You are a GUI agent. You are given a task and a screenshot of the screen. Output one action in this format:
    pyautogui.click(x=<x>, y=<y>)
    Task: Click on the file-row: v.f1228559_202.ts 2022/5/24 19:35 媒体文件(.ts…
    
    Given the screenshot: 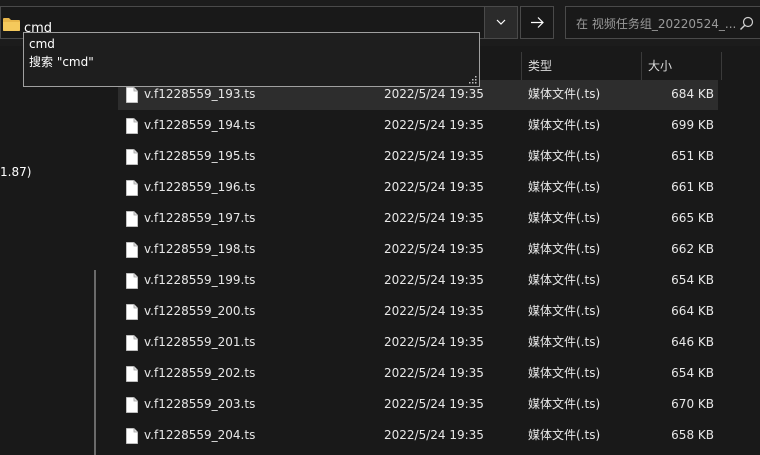 What is the action you would take?
    pyautogui.click(x=418, y=374)
    